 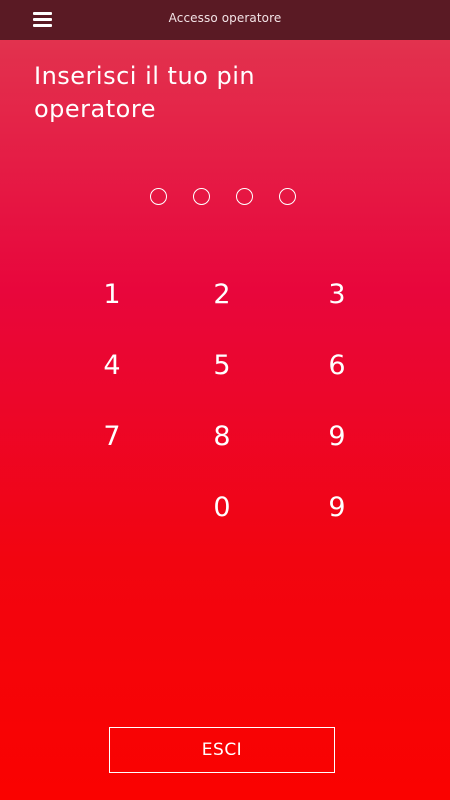 I want to click on keypad-key-3: 3, so click(x=337, y=294).